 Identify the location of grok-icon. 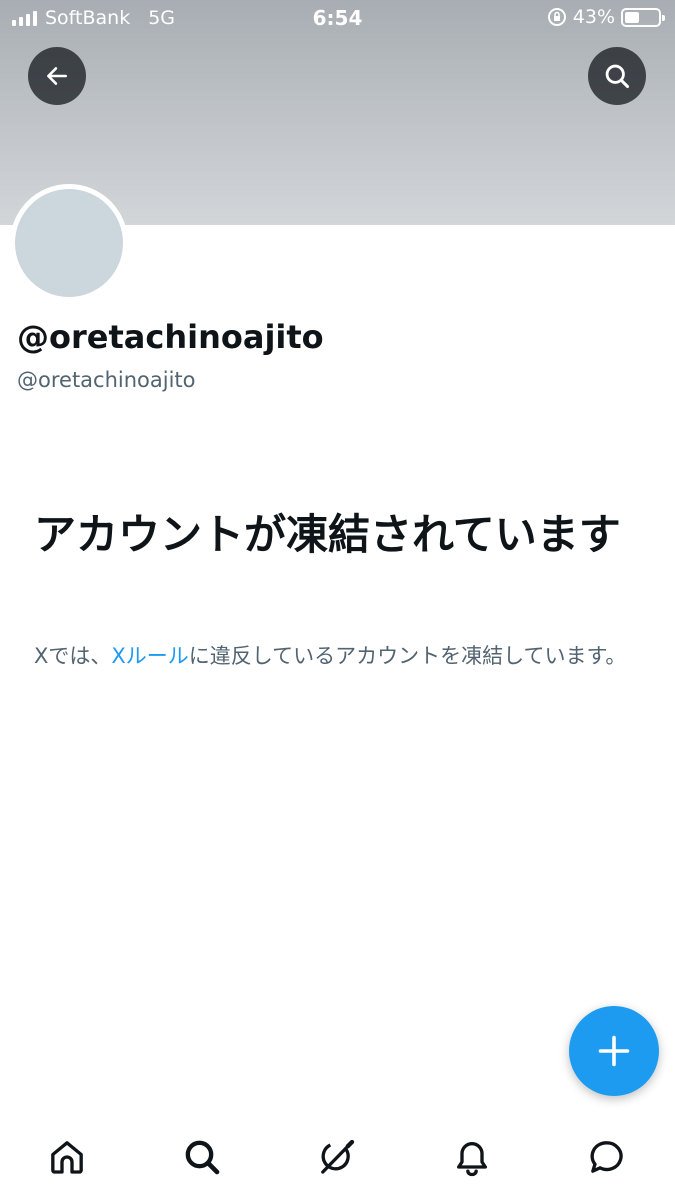
(338, 1156).